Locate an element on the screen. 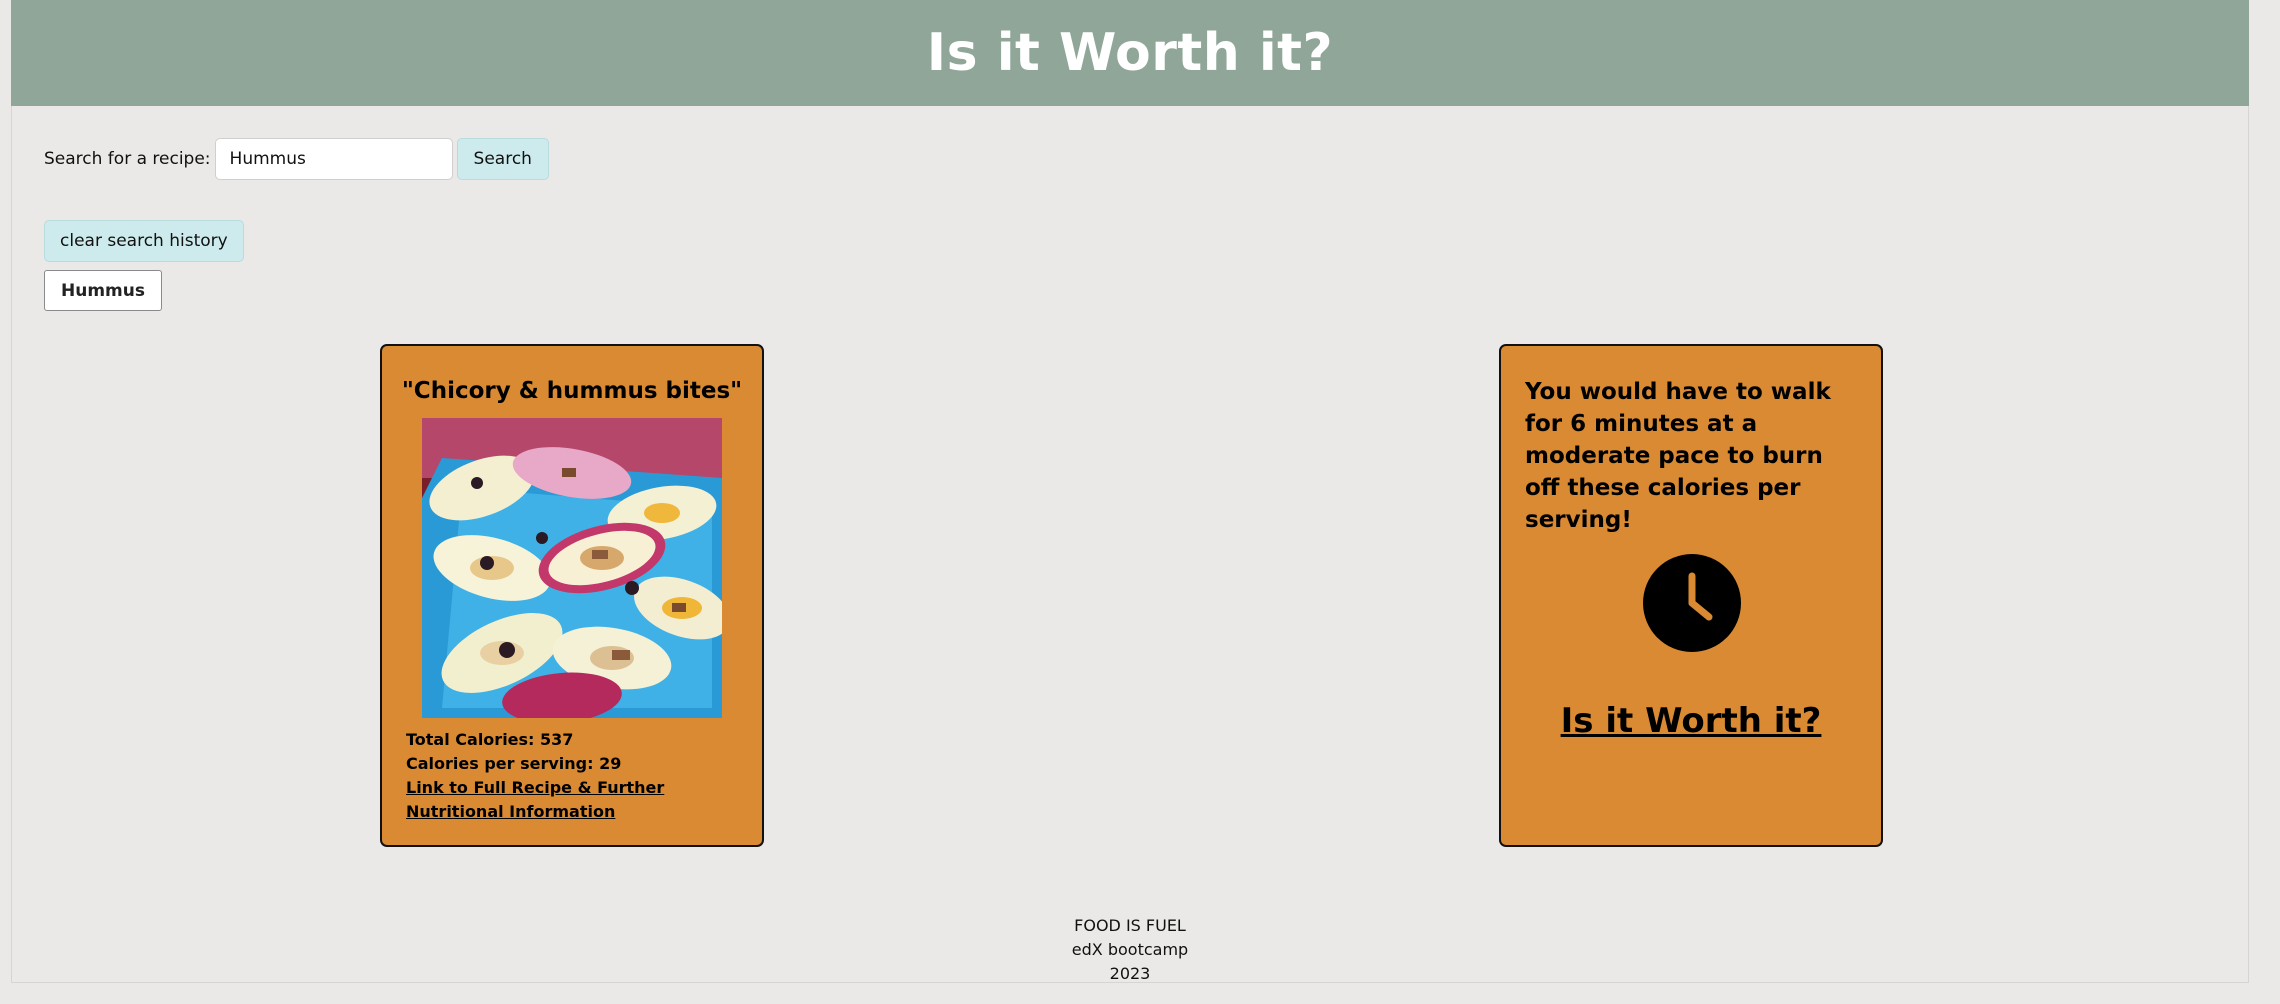 Image resolution: width=2280 pixels, height=1004 pixels. page-title: Is it Worth it? is located at coordinates (1130, 53).